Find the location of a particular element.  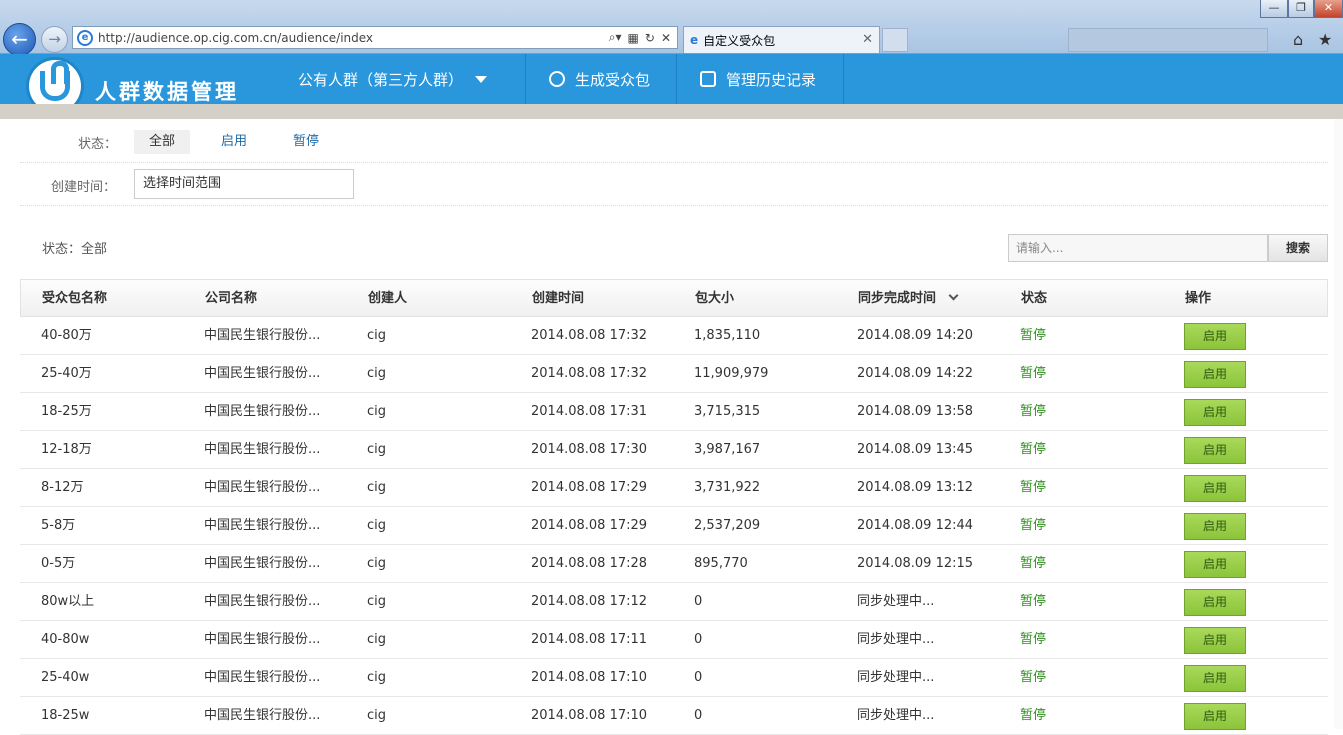

cell-created: 2014.08.08 17:10 is located at coordinates (589, 677).